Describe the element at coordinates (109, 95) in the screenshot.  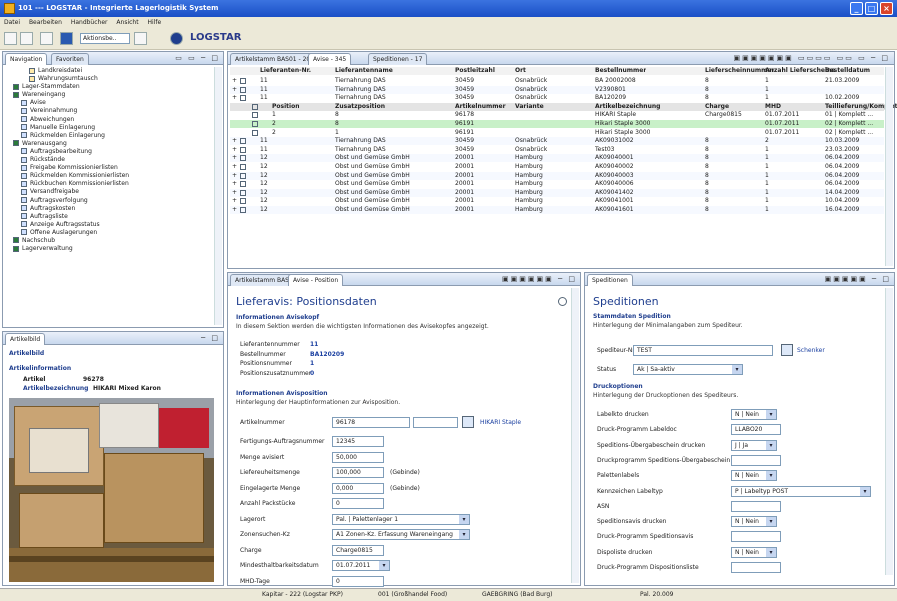
I see `nav-item: Wareneingang` at that location.